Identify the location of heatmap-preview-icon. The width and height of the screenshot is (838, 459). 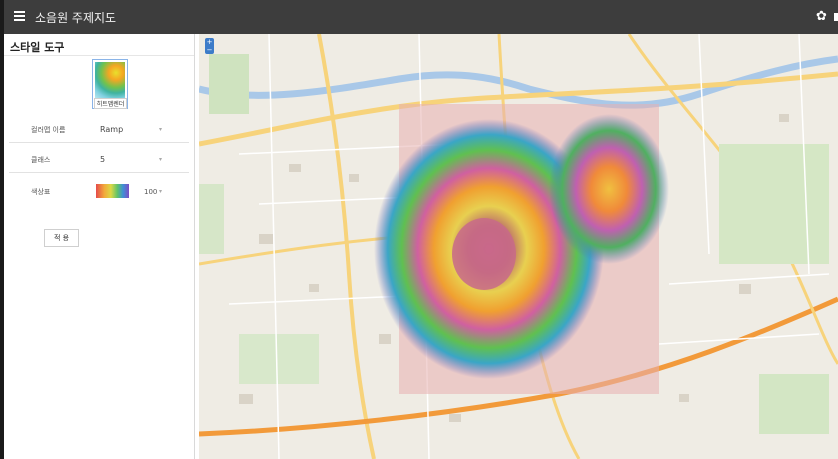
(110, 80).